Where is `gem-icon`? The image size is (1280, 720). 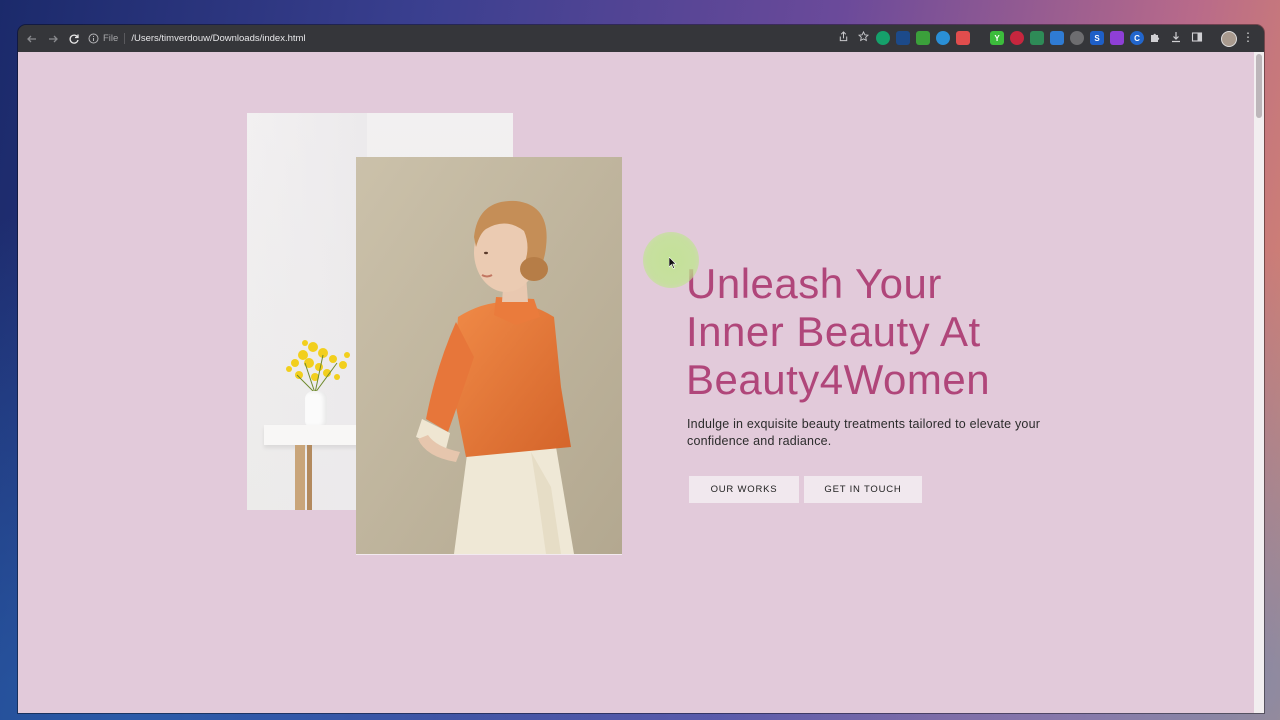
gem-icon is located at coordinates (943, 38).